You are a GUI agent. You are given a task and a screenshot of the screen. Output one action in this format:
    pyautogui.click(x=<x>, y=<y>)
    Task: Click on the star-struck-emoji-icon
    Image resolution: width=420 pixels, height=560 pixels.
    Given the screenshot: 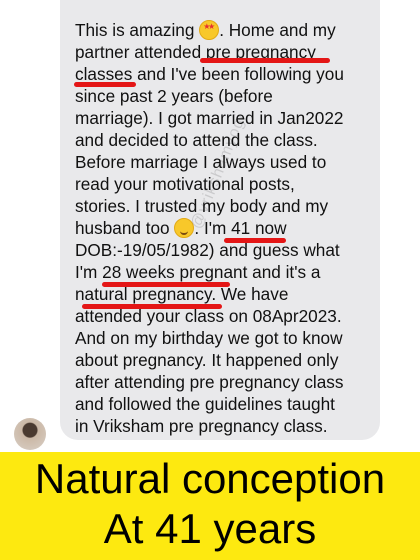 What is the action you would take?
    pyautogui.click(x=209, y=30)
    